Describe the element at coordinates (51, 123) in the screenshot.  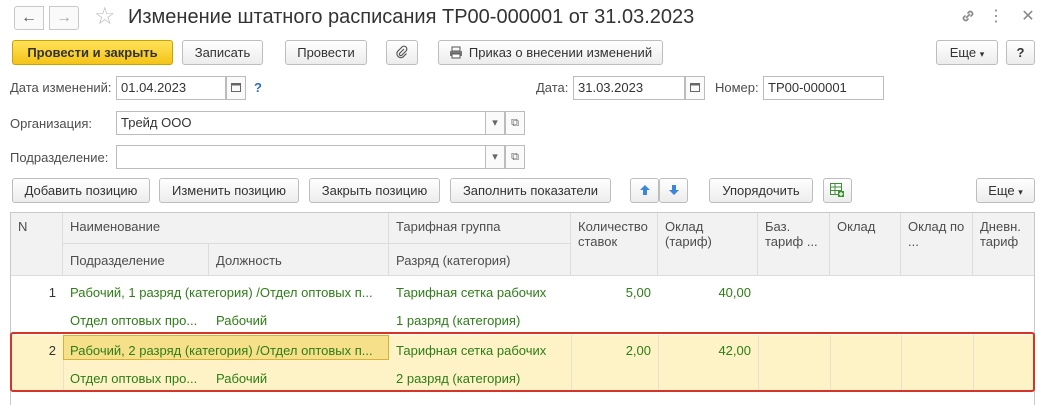
I see `organization-label: Организация:` at that location.